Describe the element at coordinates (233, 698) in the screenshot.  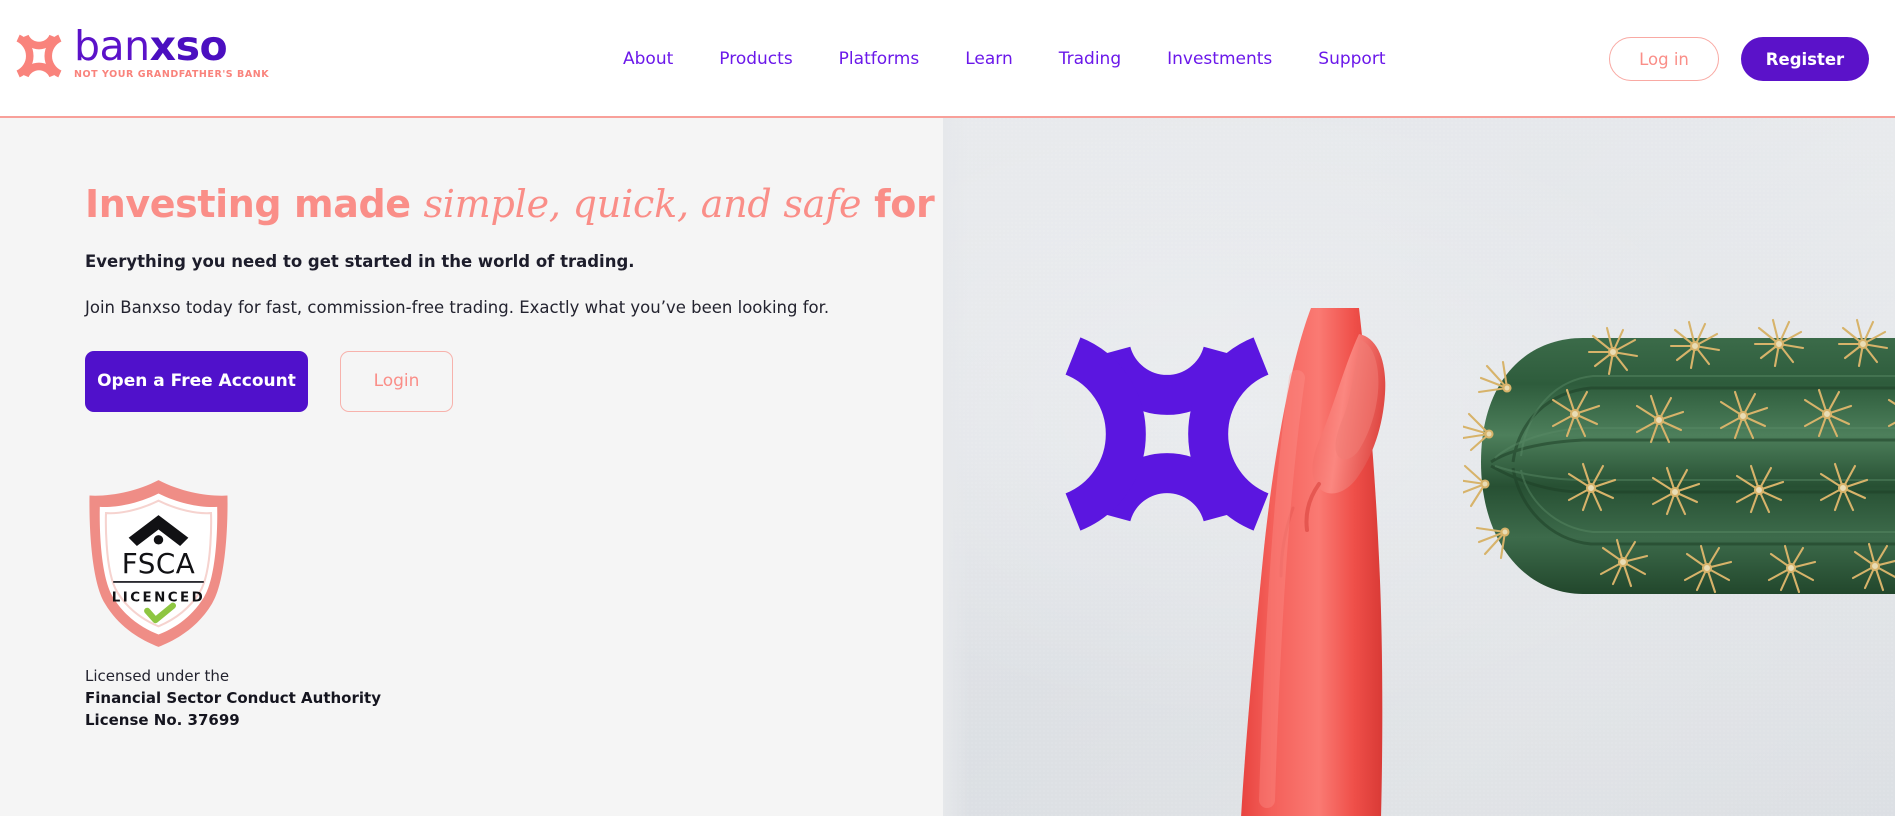
I see `license-line-2: Financial Sector Conduct Authority` at that location.